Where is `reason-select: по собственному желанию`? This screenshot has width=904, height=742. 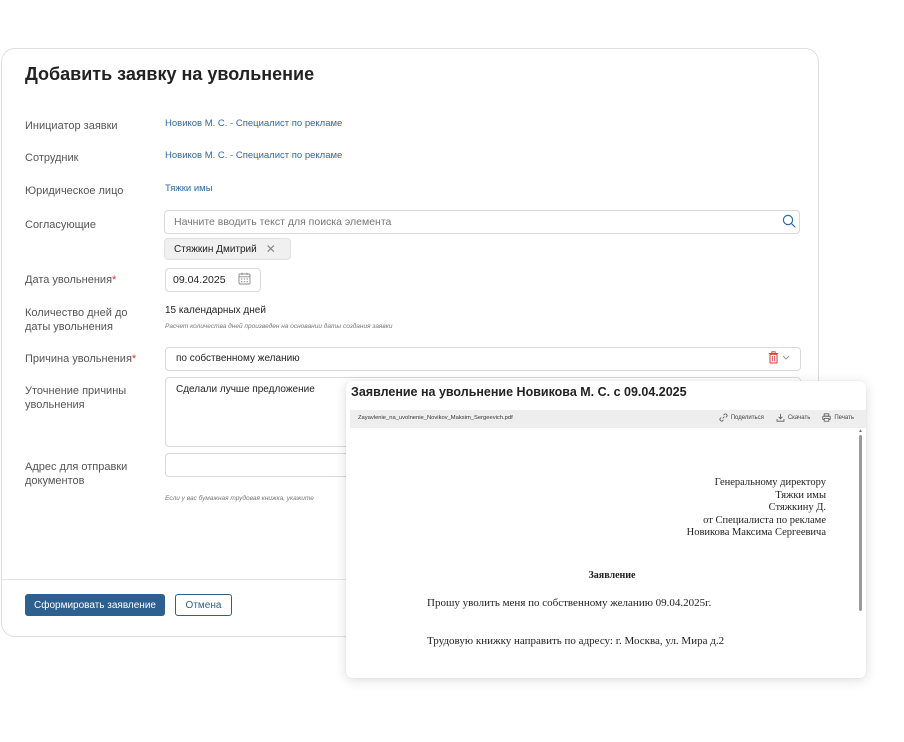
reason-select: по собственному желанию is located at coordinates (483, 359).